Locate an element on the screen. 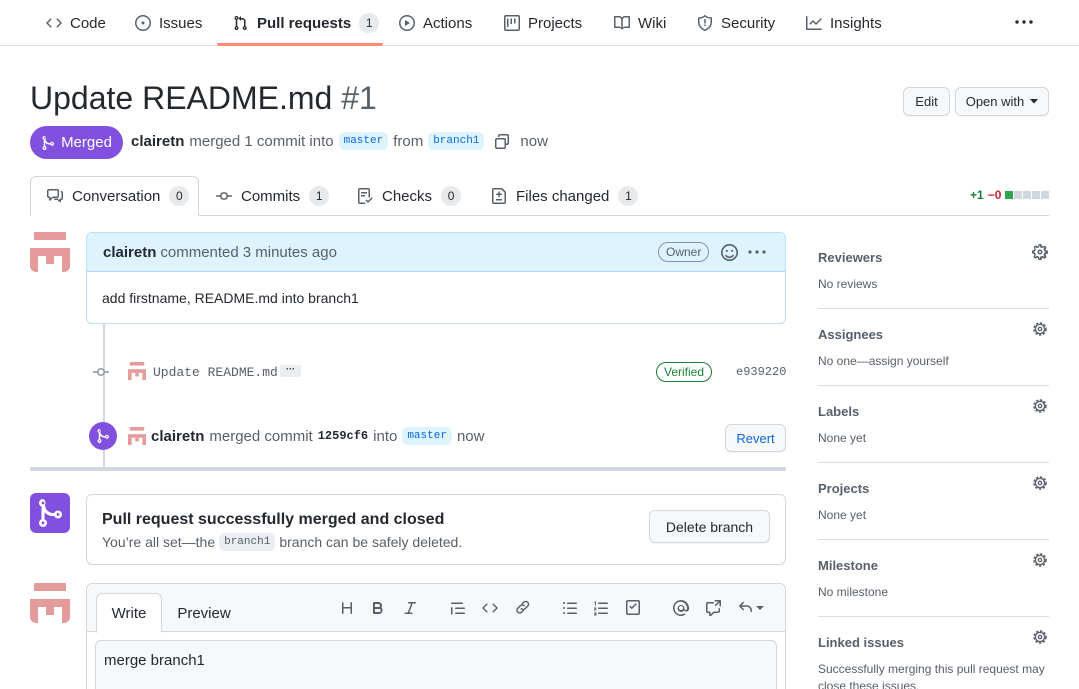 Image resolution: width=1079 pixels, height=689 pixels. open-with-button: Open with is located at coordinates (1002, 101).